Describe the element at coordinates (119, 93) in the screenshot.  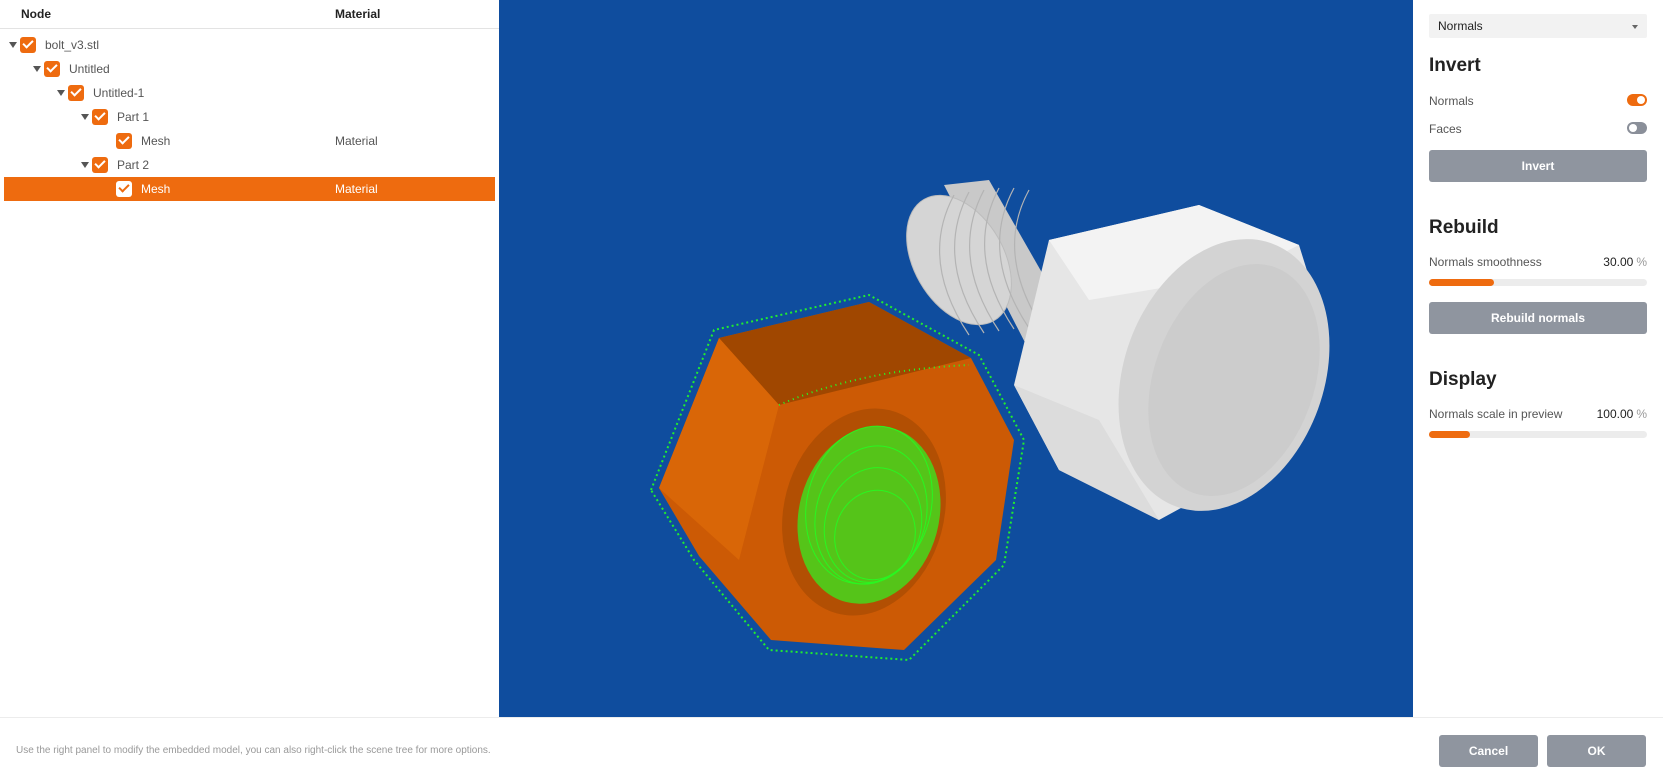
I see `tree-node-label: Untitled-1` at that location.